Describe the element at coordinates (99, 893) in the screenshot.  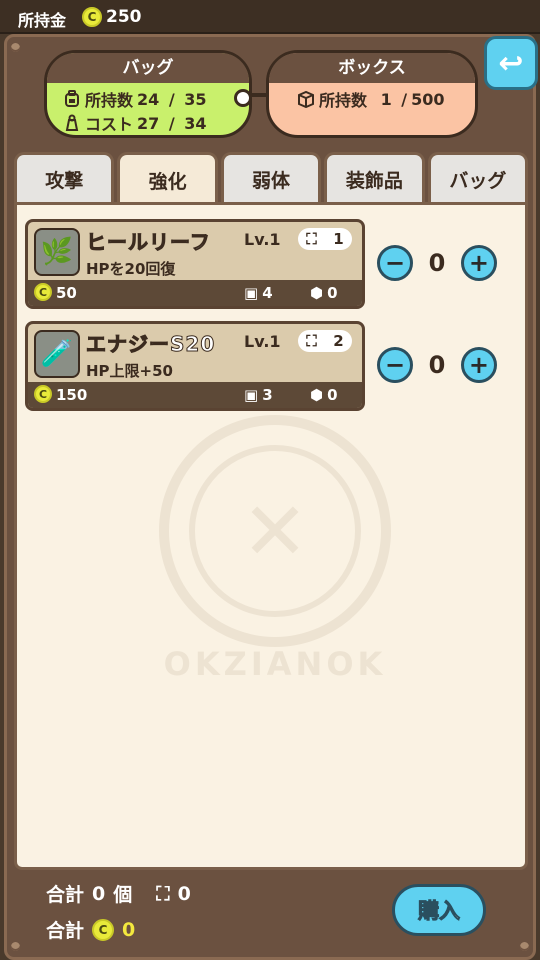
I see `total-count: 0` at that location.